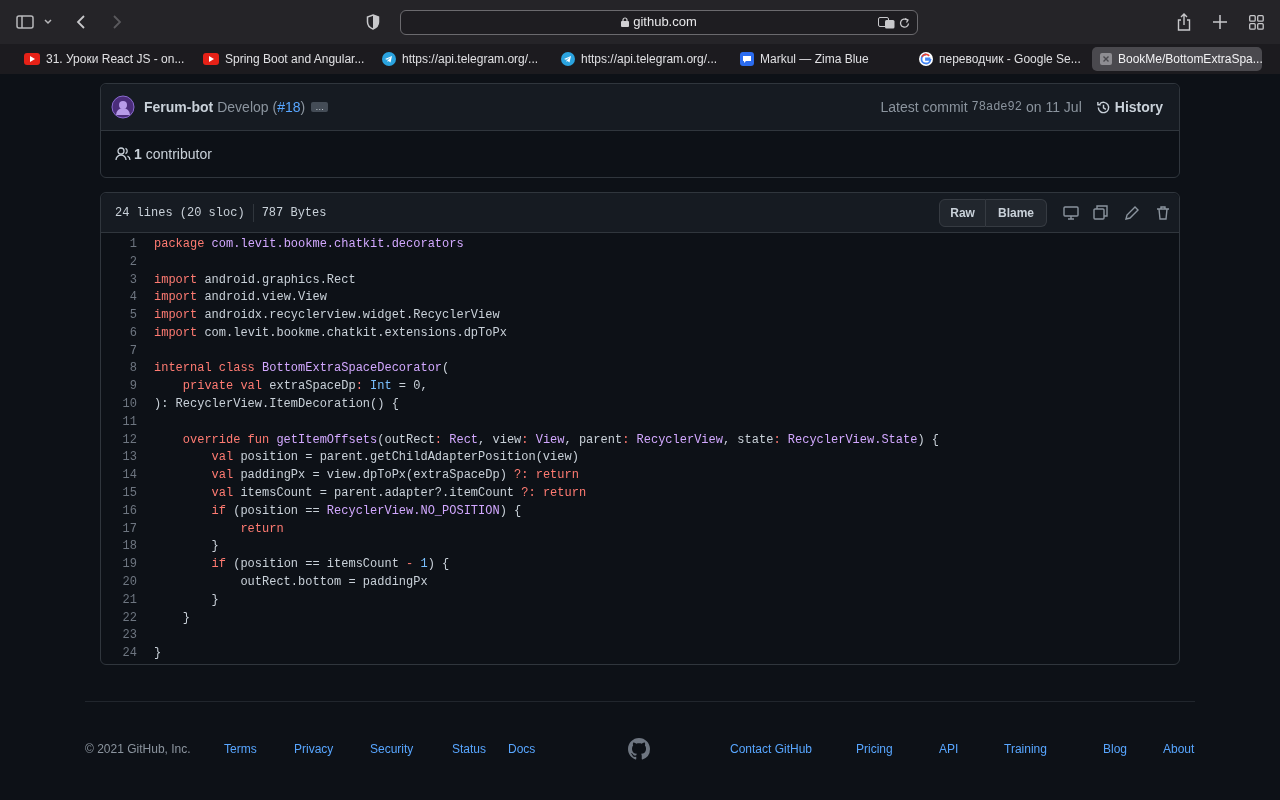 This screenshot has width=1280, height=800. Describe the element at coordinates (138, 750) in the screenshot. I see `copyright-text: © 2021 GitHub, Inc.` at that location.